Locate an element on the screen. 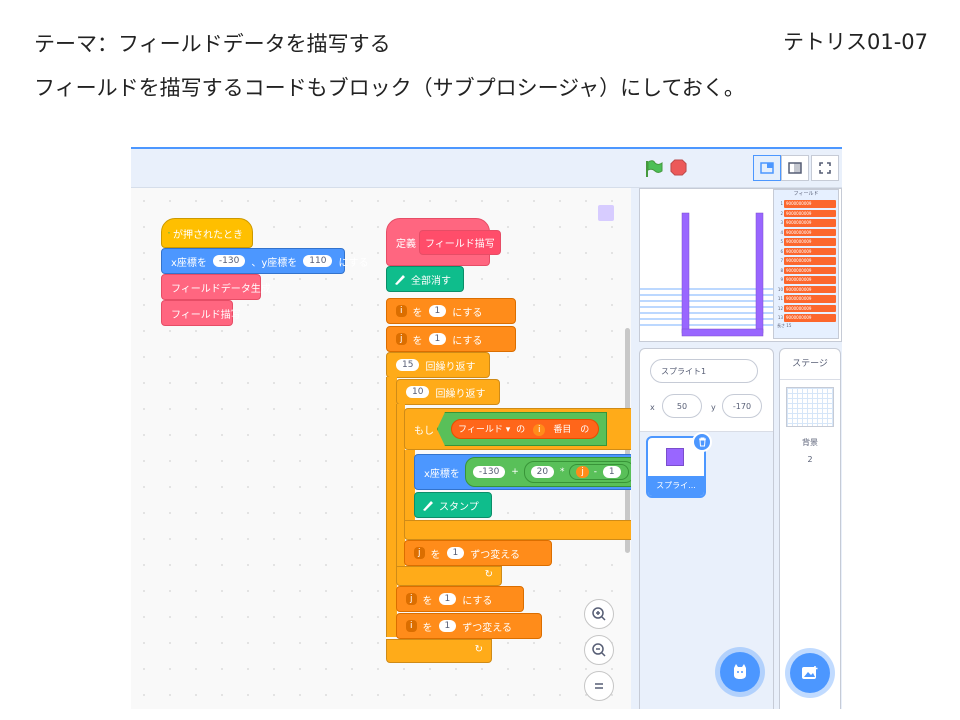  repeat-outer-count: 15 is located at coordinates (408, 365).